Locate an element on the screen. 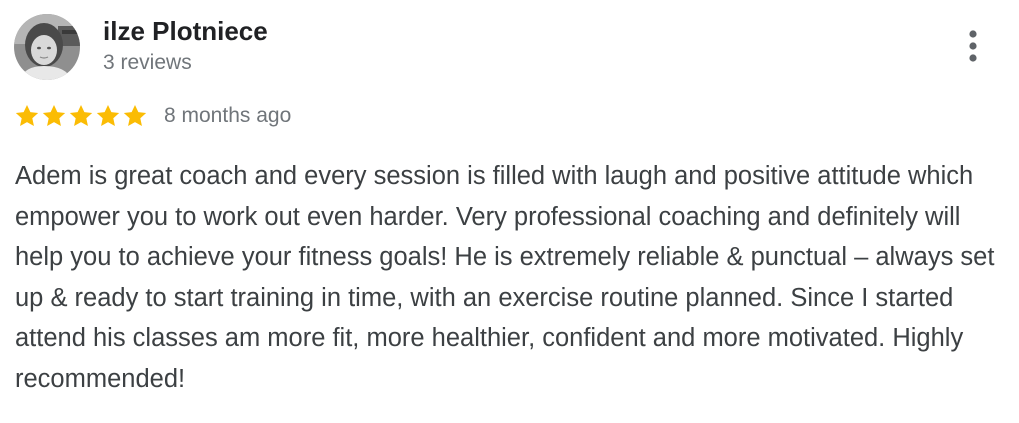 The image size is (1019, 423). avatar is located at coordinates (47, 47).